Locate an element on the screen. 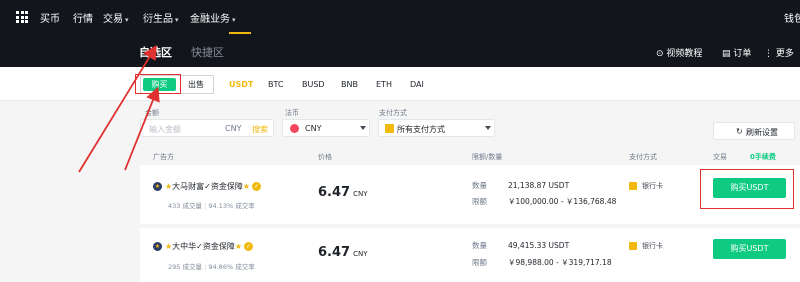 This screenshot has width=800, height=282. nav-finance: 金融业务 ▾ is located at coordinates (213, 17).